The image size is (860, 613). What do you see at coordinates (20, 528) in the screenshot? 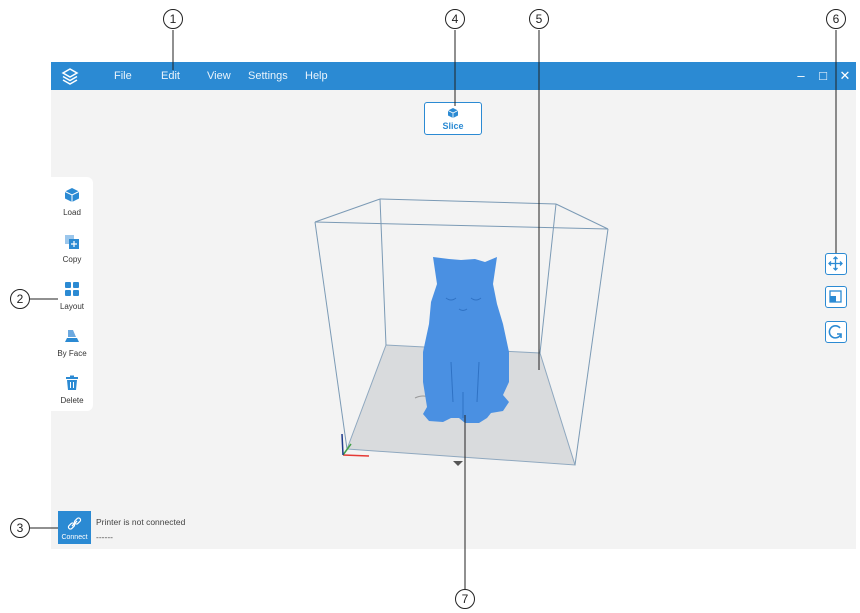
I see `callout-3: 3` at bounding box center [20, 528].